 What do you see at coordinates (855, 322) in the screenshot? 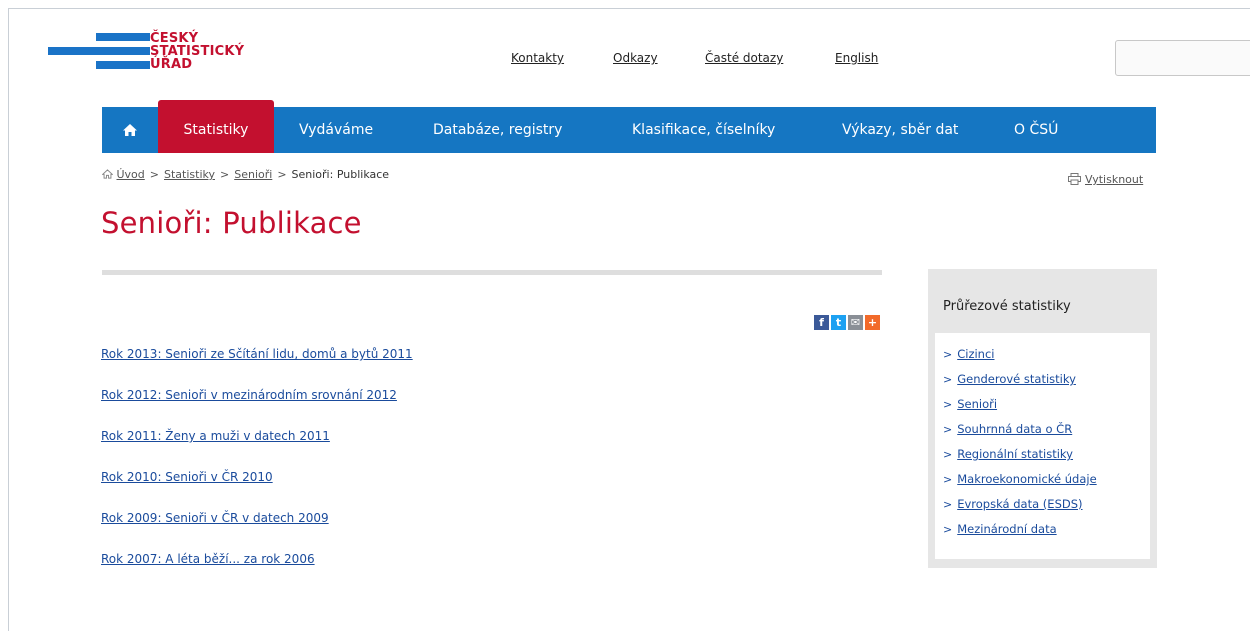
I see `email-icon: ✉` at bounding box center [855, 322].